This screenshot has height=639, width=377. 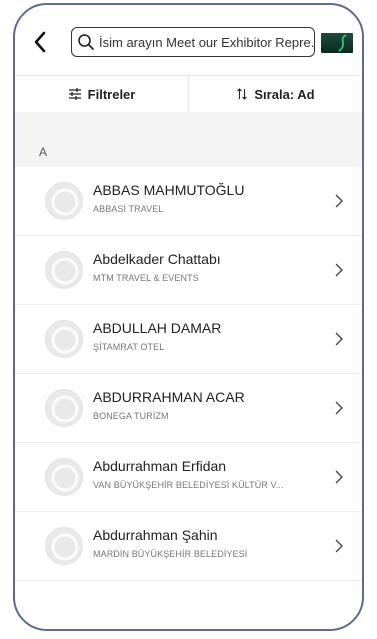 What do you see at coordinates (157, 328) in the screenshot?
I see `contact-name: ABDULLAH DAMAR` at bounding box center [157, 328].